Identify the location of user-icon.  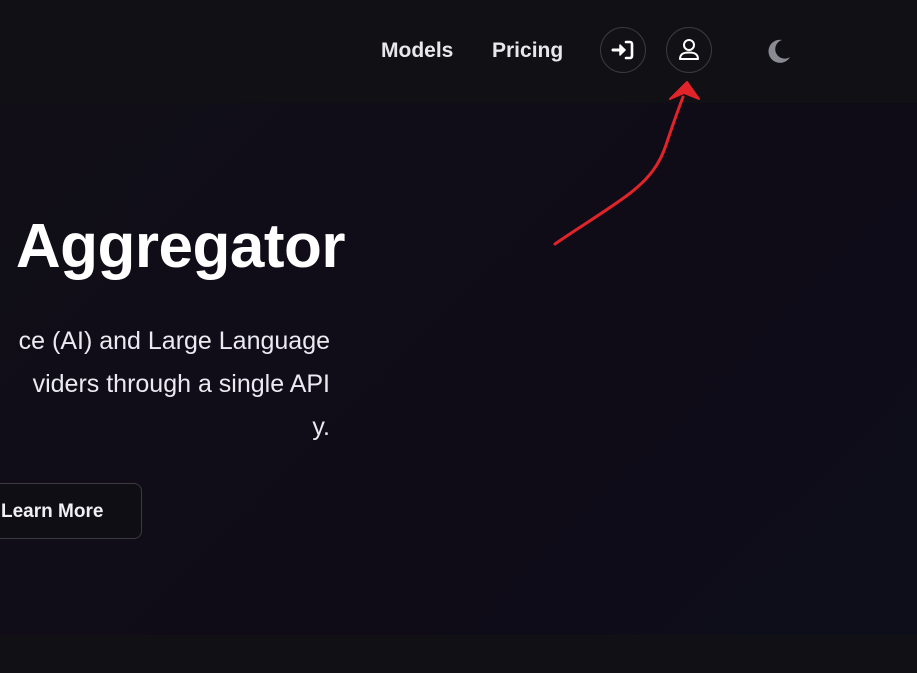
(689, 49).